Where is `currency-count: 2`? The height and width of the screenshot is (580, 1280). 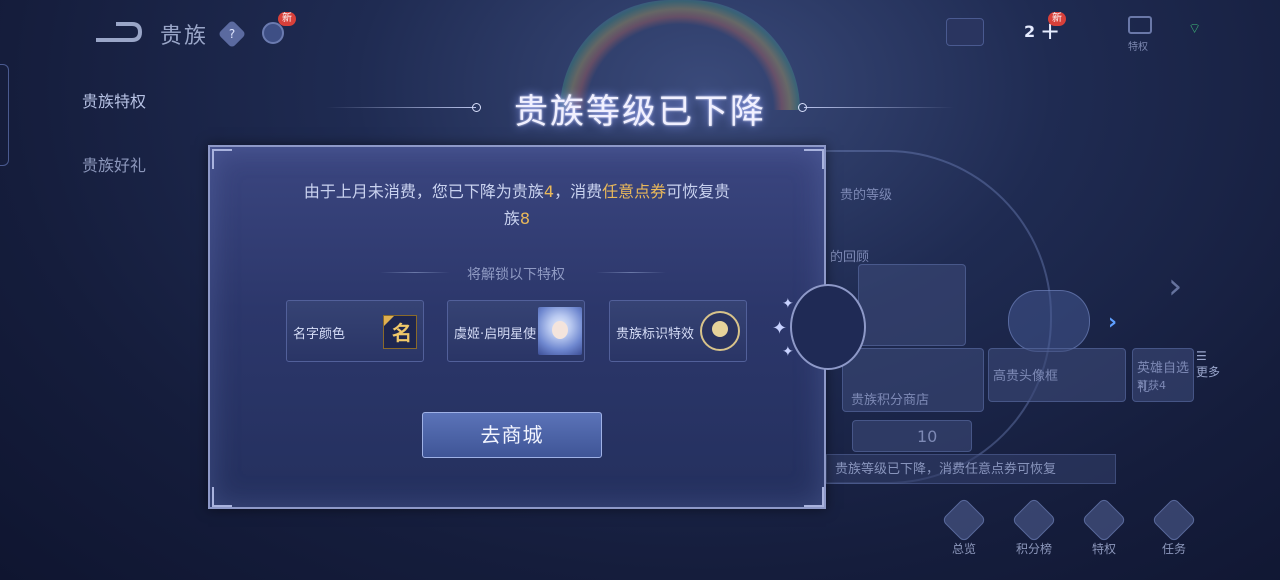
currency-count: 2 is located at coordinates (1030, 31).